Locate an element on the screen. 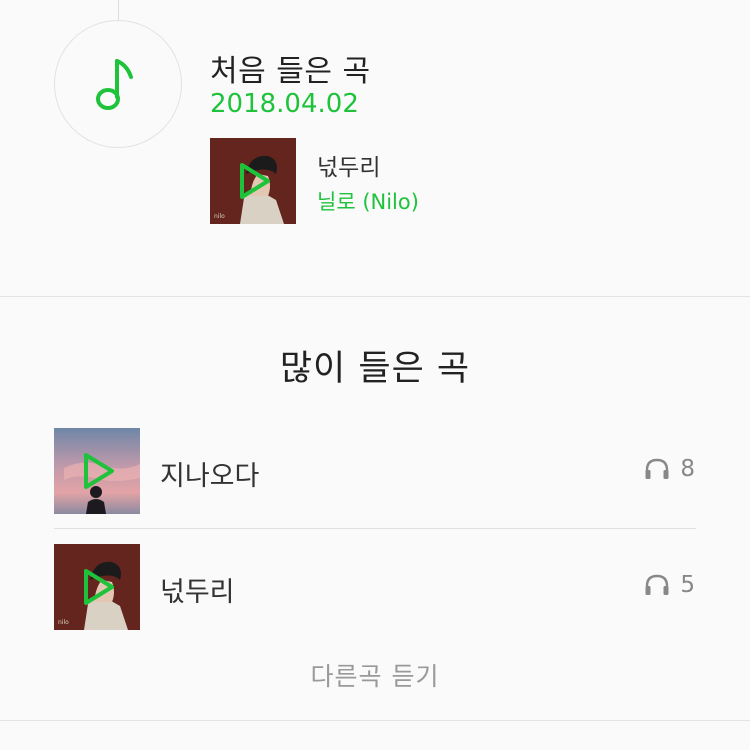 The width and height of the screenshot is (750, 750). most-played-heading: 많이 들은 곡 is located at coordinates (375, 369).